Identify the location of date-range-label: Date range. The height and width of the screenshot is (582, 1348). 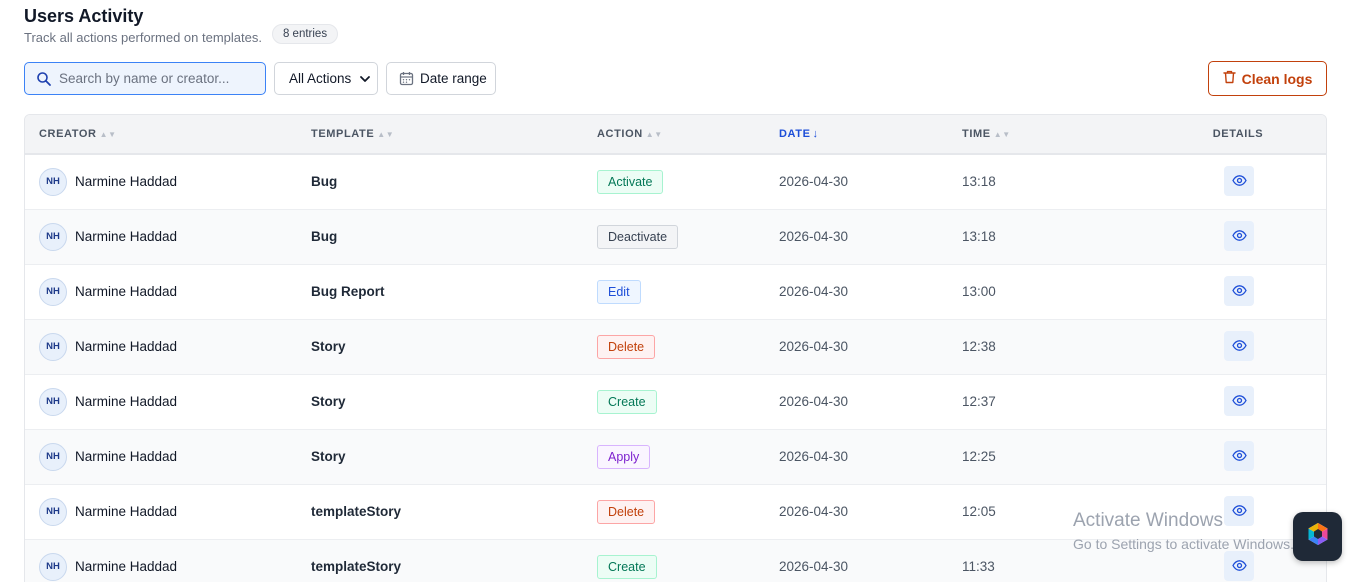
(453, 78).